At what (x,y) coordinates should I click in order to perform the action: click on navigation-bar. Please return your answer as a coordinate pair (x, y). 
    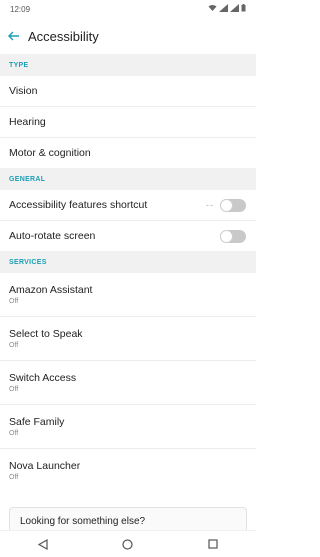
    Looking at the image, I should click on (128, 543).